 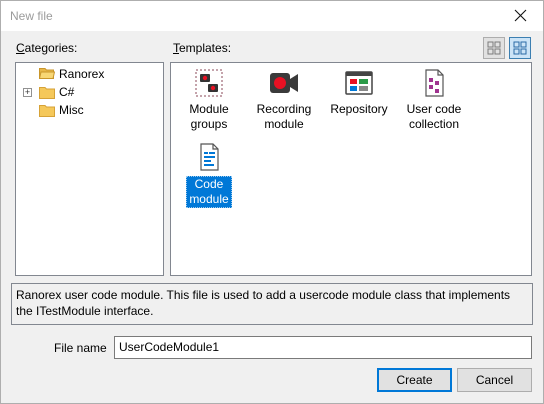 What do you see at coordinates (67, 92) in the screenshot?
I see `tree-item-label: C#` at bounding box center [67, 92].